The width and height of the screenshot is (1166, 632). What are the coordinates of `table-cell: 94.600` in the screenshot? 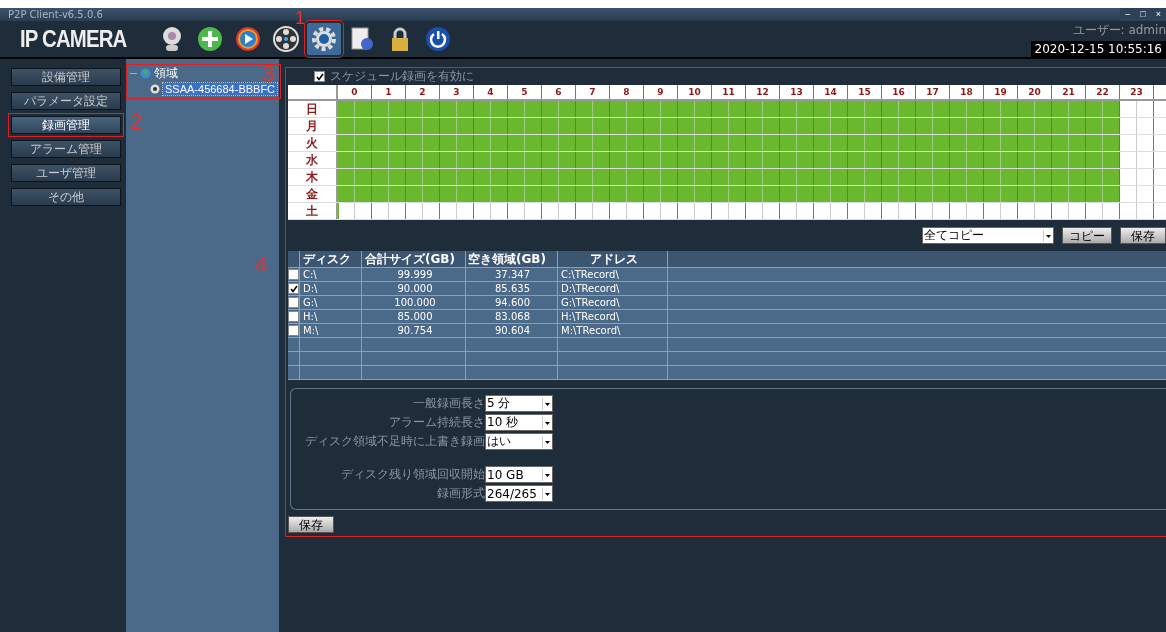 It's located at (512, 302).